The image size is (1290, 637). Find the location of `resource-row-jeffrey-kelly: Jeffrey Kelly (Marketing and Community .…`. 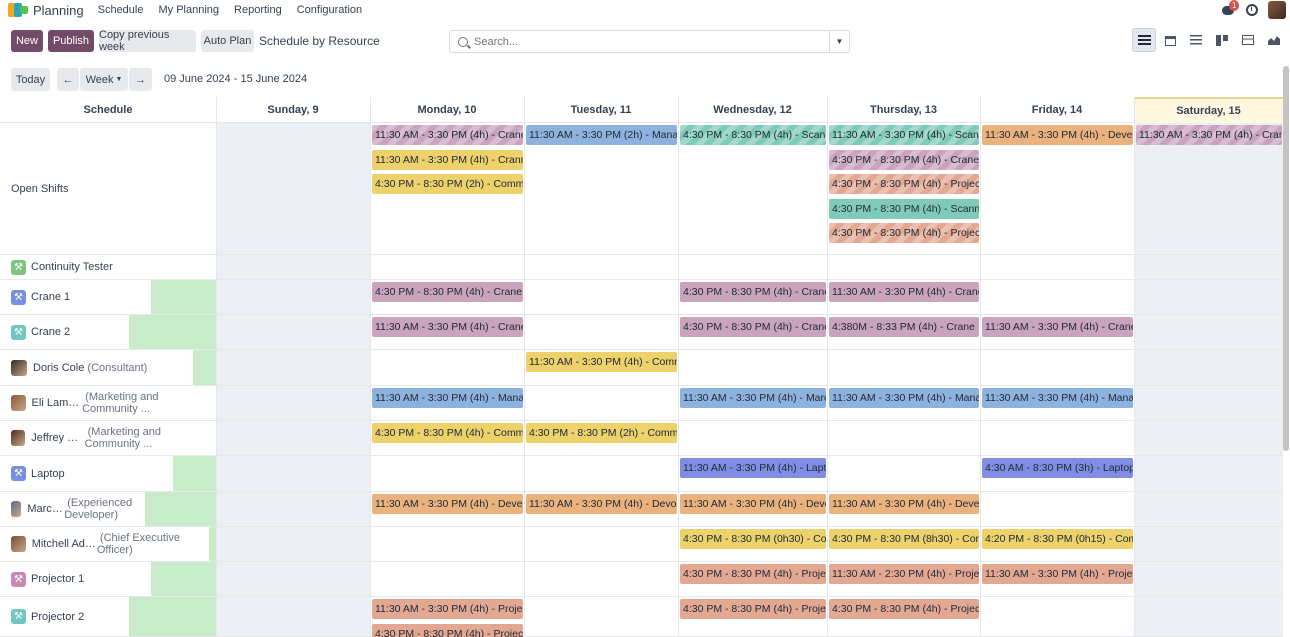

resource-row-jeffrey-kelly: Jeffrey Kelly (Marketing and Community .… is located at coordinates (108, 438).